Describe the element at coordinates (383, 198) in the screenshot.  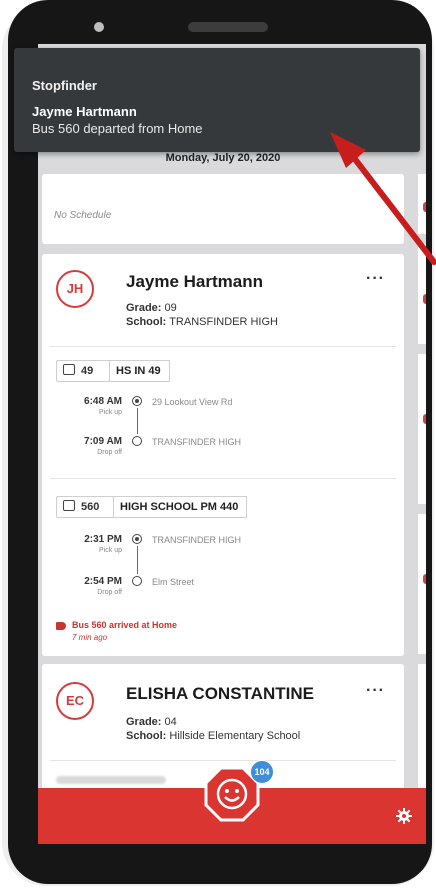
I see `red-pointer-arrow` at that location.